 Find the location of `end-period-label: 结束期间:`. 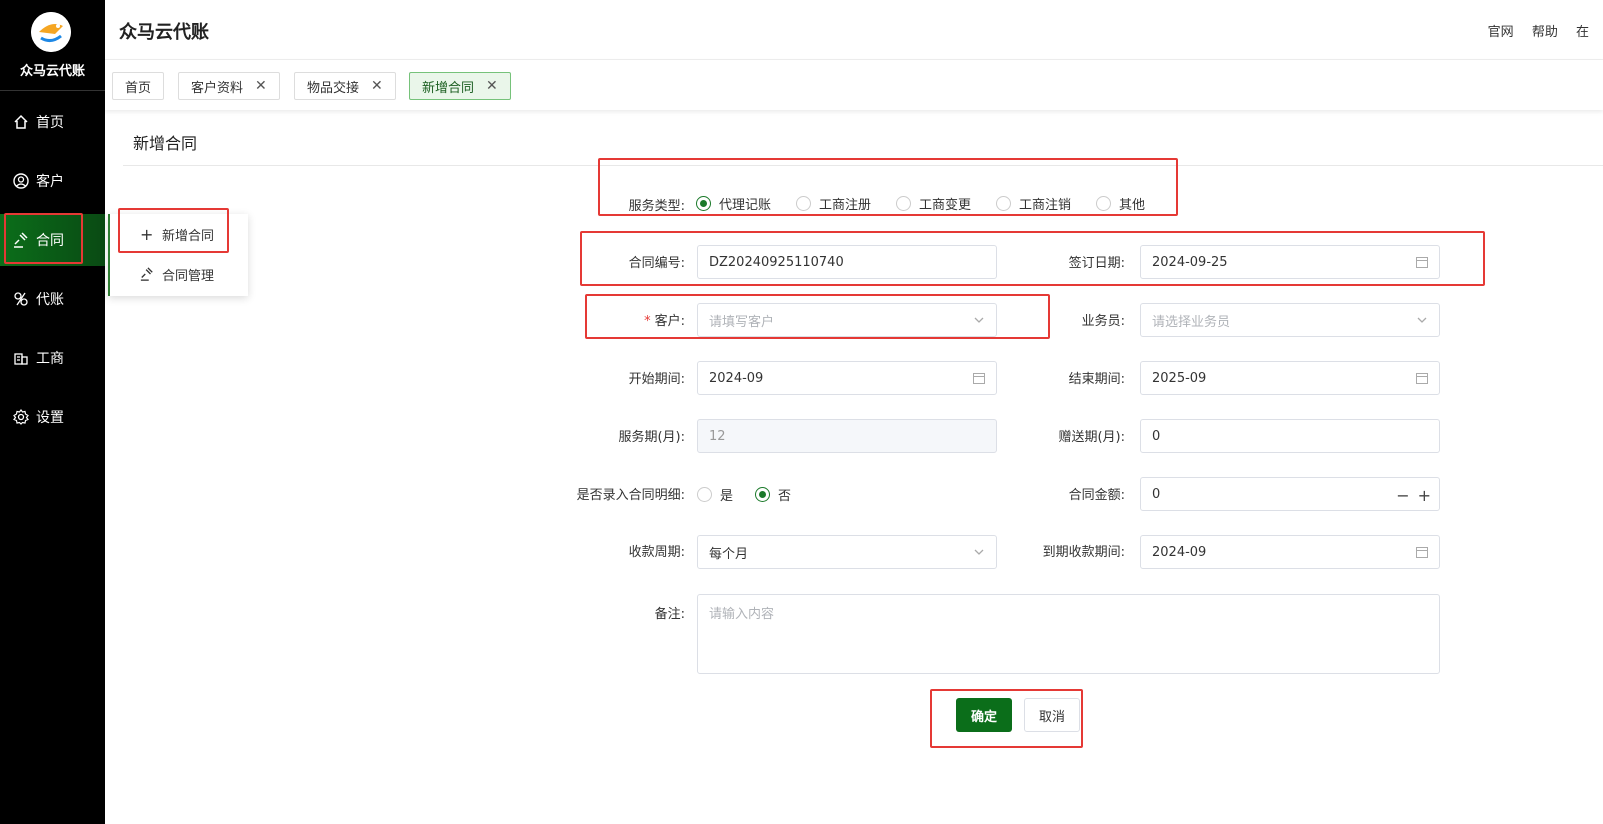

end-period-label: 结束期间: is located at coordinates (1096, 379).